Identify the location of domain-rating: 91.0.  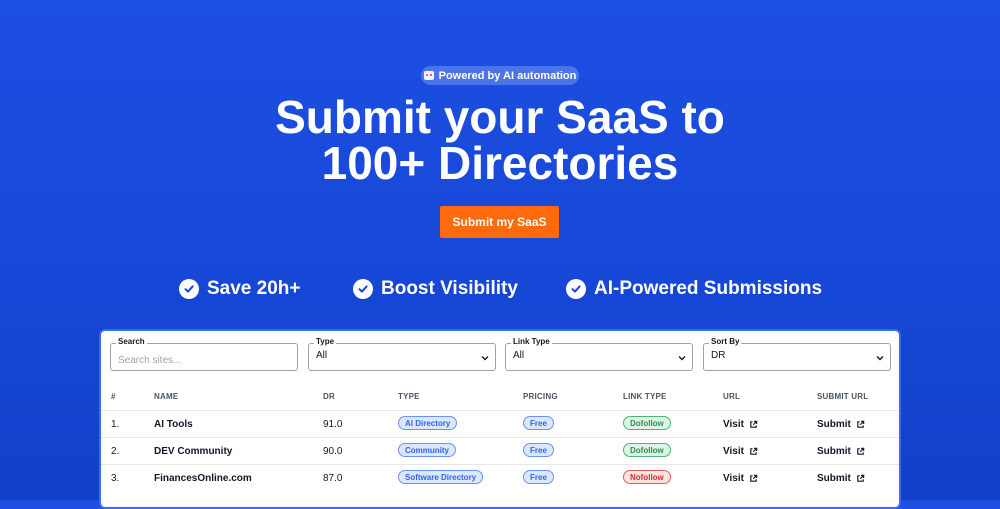
(333, 424).